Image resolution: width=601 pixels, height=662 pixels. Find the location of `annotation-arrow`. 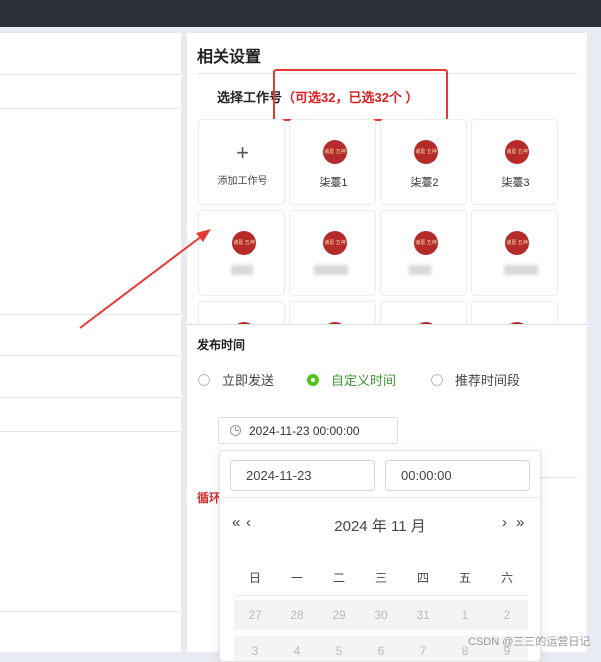

annotation-arrow is located at coordinates (145, 279).